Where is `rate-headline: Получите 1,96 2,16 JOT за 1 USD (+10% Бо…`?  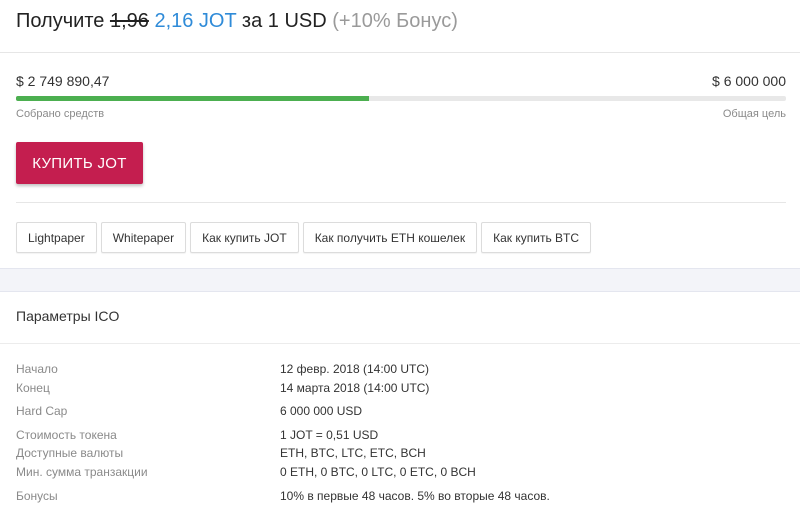
rate-headline: Получите 1,96 2,16 JOT за 1 USD (+10% Бо… is located at coordinates (237, 21).